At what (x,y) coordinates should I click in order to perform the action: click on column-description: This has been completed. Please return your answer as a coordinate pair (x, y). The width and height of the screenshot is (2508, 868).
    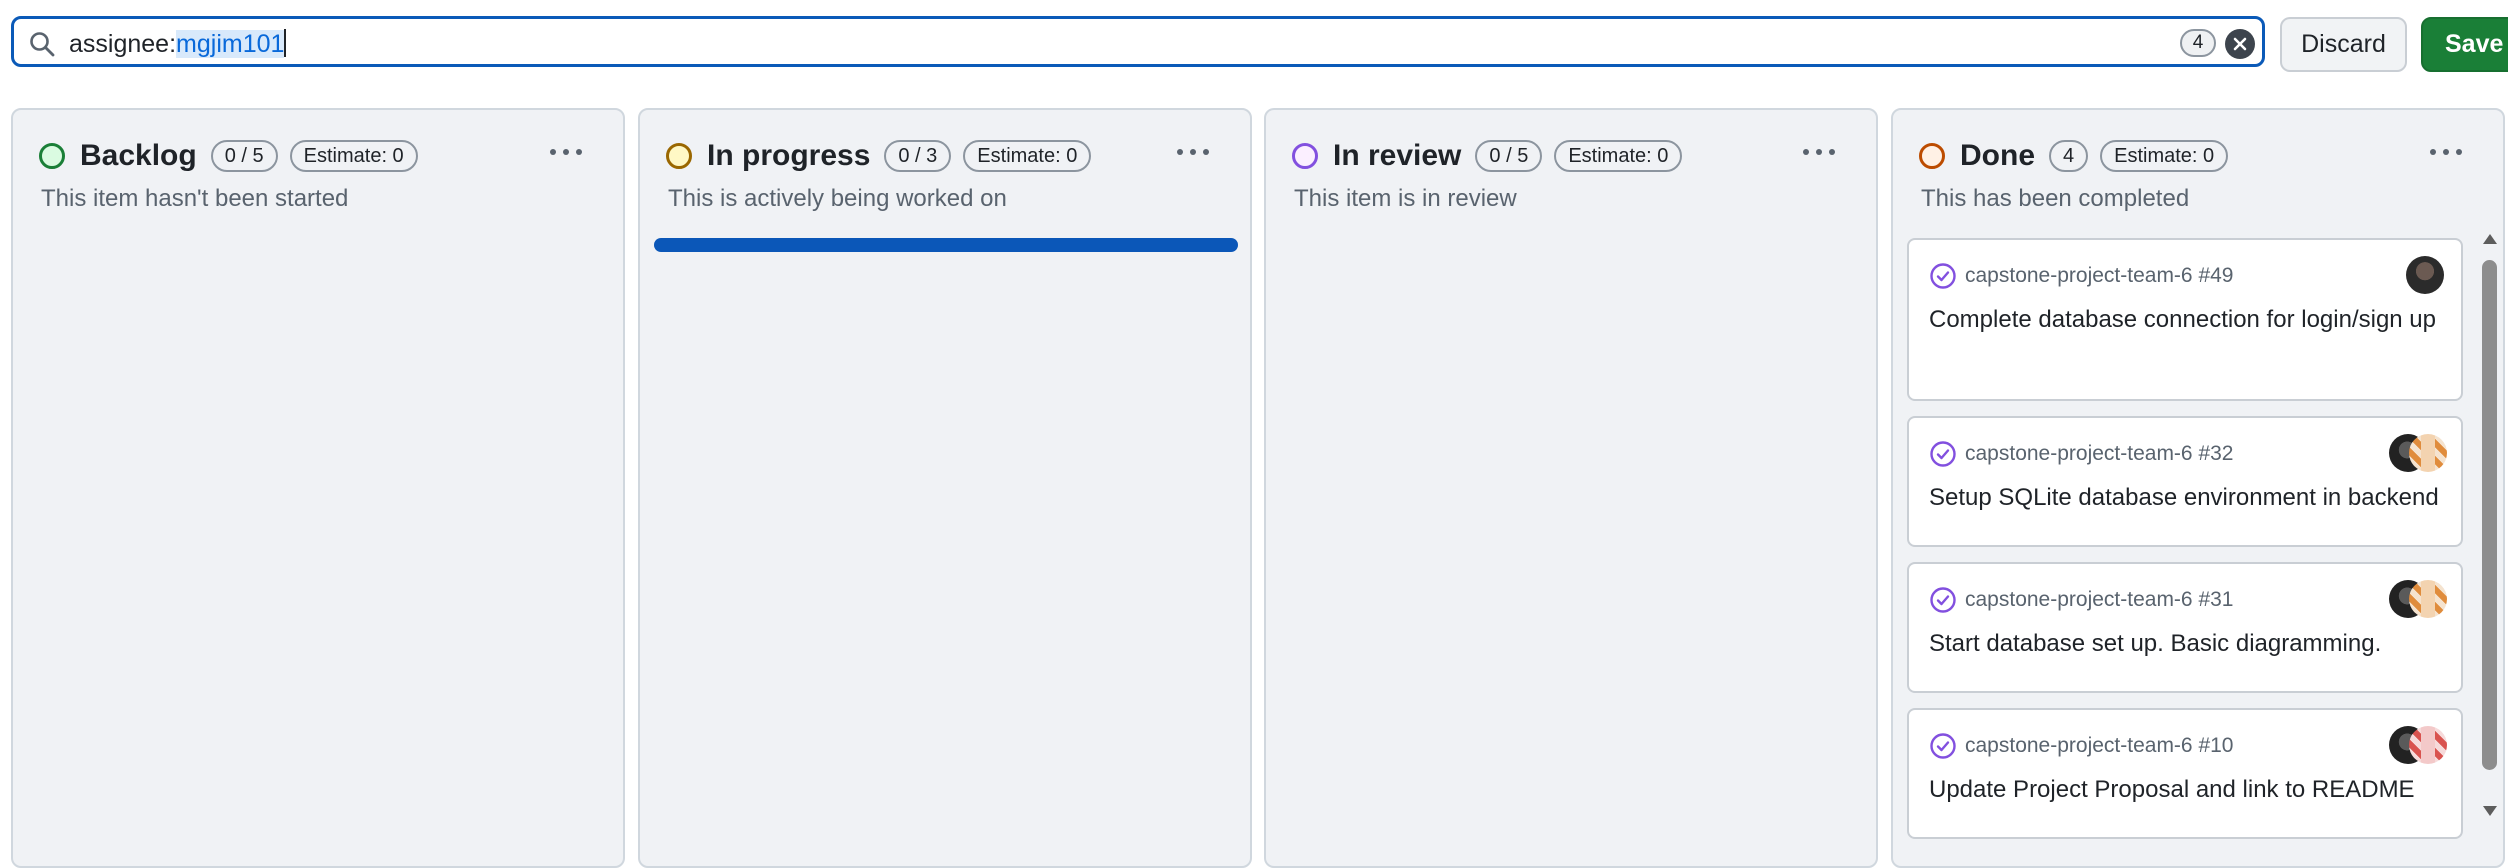
    Looking at the image, I should click on (2055, 198).